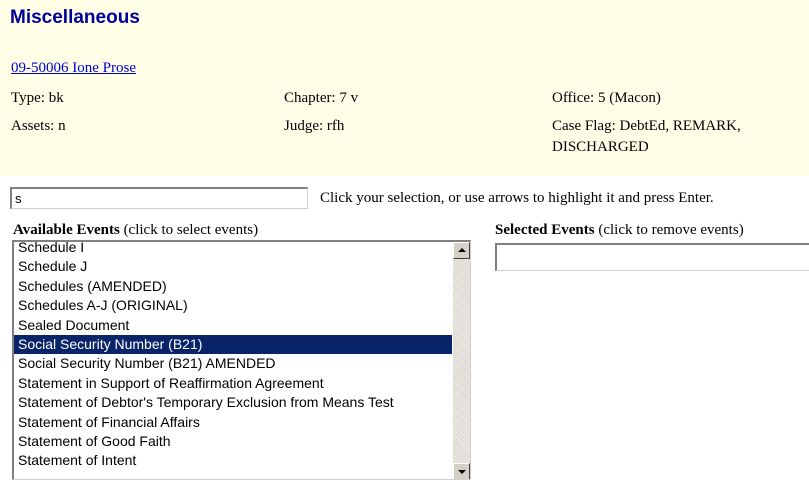 The width and height of the screenshot is (809, 480). What do you see at coordinates (66, 230) in the screenshot?
I see `available-events-title: Available Events` at bounding box center [66, 230].